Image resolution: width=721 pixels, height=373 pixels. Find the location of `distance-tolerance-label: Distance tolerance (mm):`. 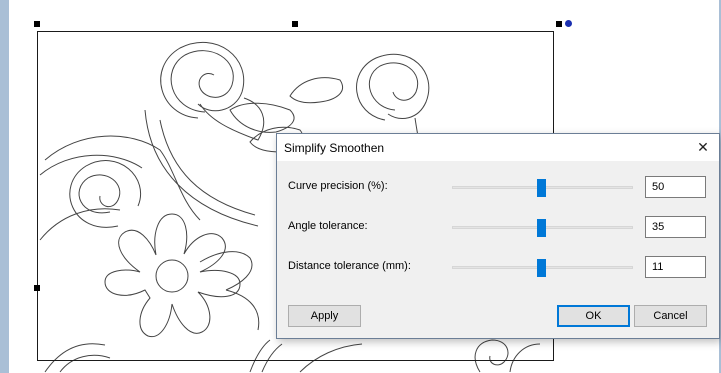

distance-tolerance-label: Distance tolerance (mm): is located at coordinates (349, 266).